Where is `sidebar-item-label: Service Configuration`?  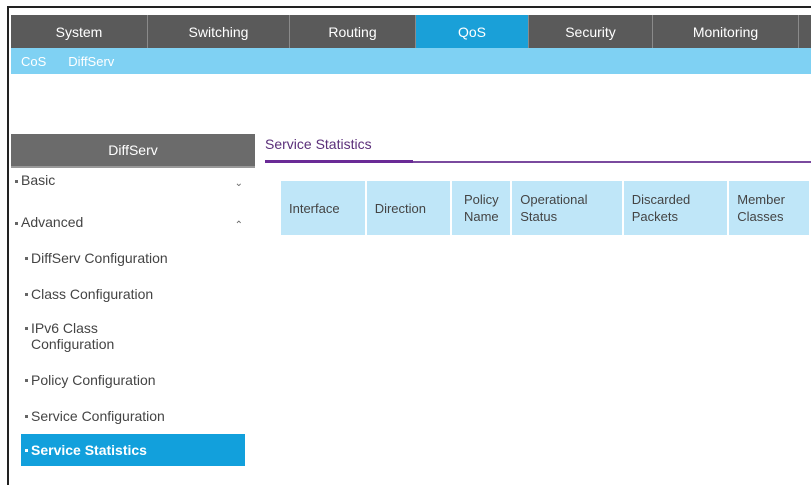
sidebar-item-label: Service Configuration is located at coordinates (98, 416).